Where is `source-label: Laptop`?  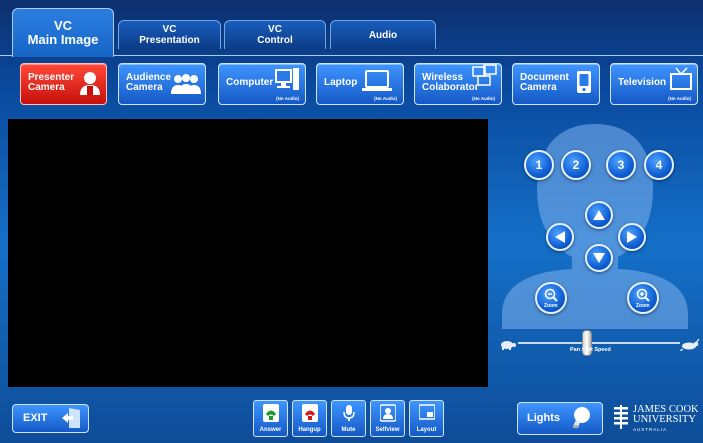
source-label: Laptop is located at coordinates (341, 82).